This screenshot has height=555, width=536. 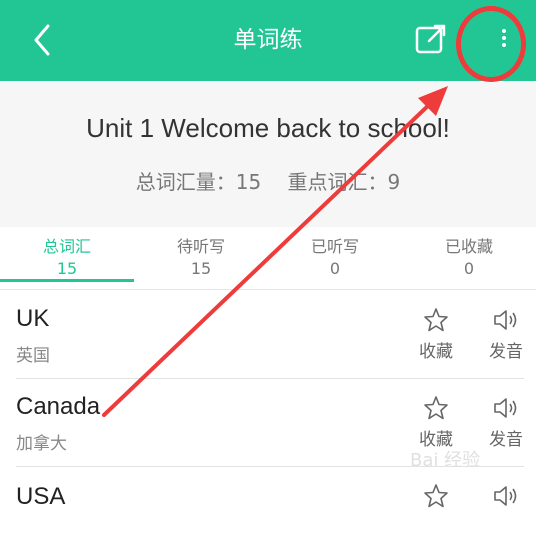 What do you see at coordinates (33, 356) in the screenshot?
I see `word-meaning: 英国` at bounding box center [33, 356].